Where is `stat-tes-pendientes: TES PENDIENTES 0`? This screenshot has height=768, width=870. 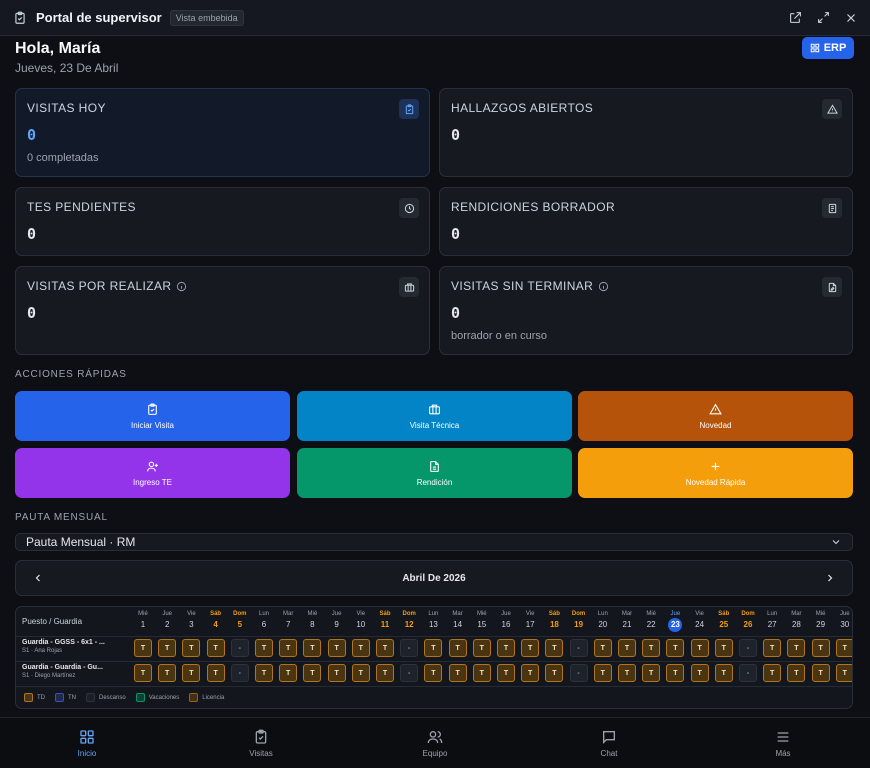 stat-tes-pendientes: TES PENDIENTES 0 is located at coordinates (222, 221).